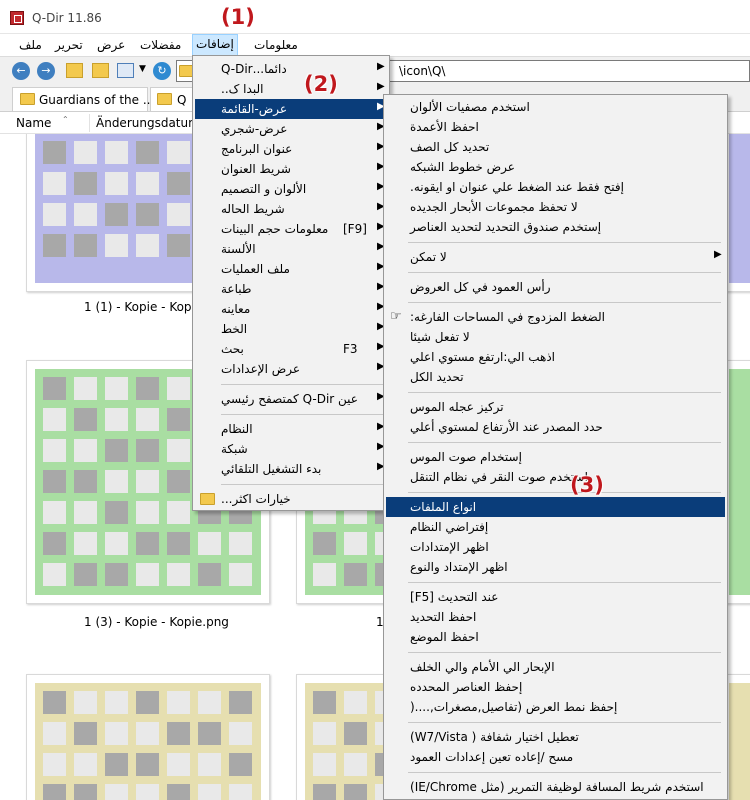 Image resolution: width=750 pixels, height=800 pixels. Describe the element at coordinates (291, 289) in the screenshot. I see `m1-item: طباعة ▶` at that location.